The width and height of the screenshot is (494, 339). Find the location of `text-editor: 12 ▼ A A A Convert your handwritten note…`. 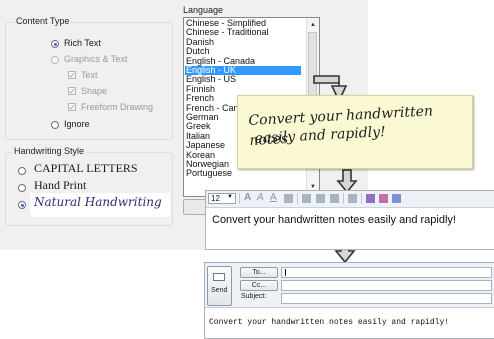

text-editor: 12 ▼ A A A Convert your handwritten note… is located at coordinates (349, 220).